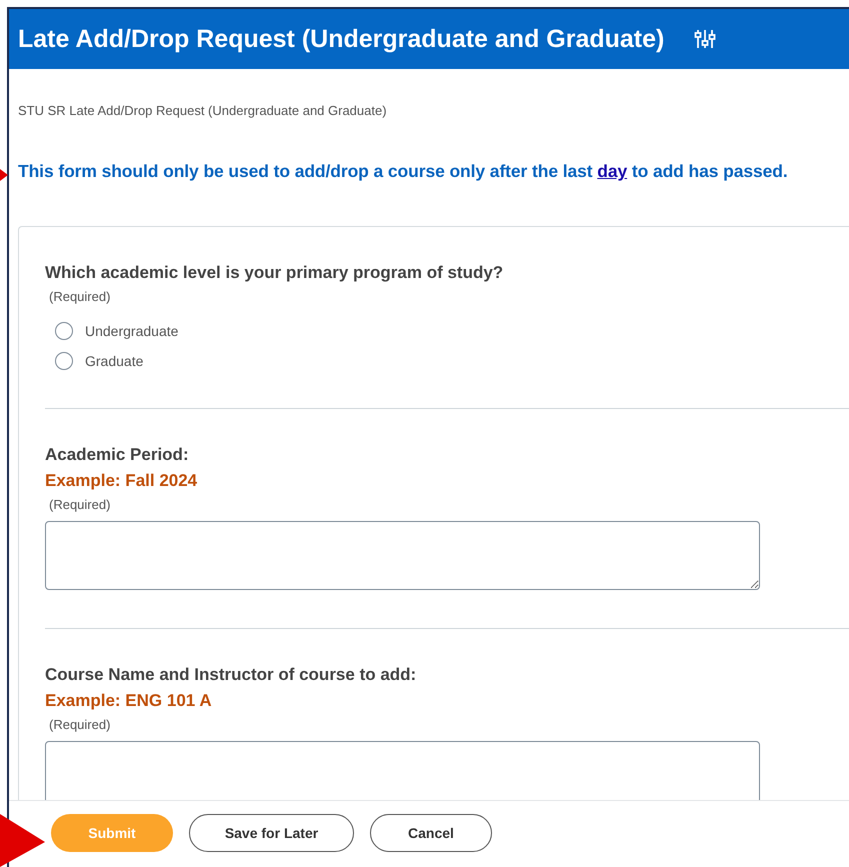  I want to click on sliders-icon, so click(705, 39).